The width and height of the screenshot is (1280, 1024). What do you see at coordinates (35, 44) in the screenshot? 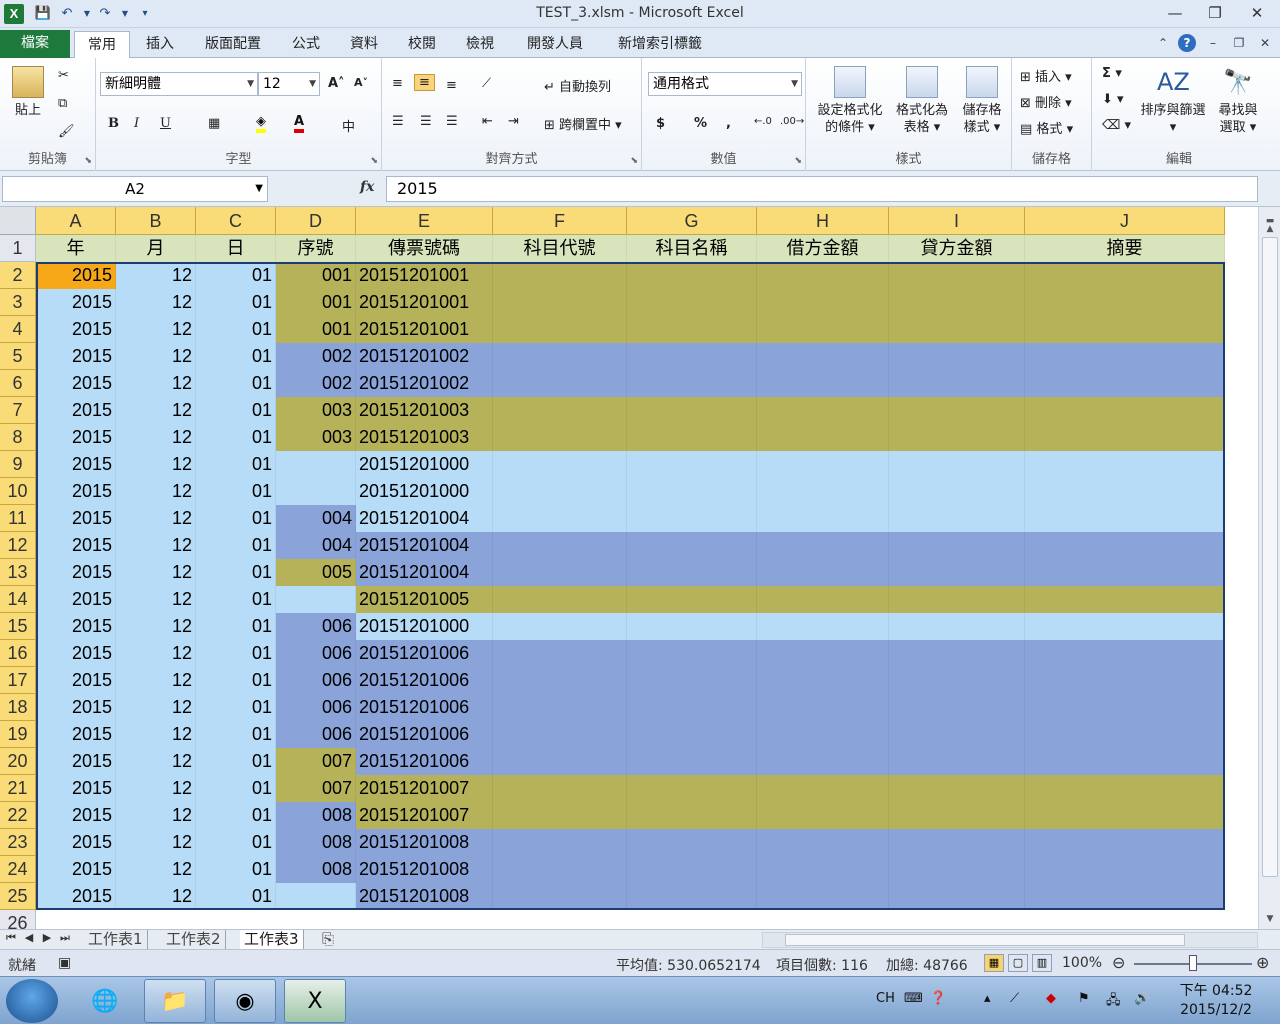
I see `tab-file: 檔案` at bounding box center [35, 44].